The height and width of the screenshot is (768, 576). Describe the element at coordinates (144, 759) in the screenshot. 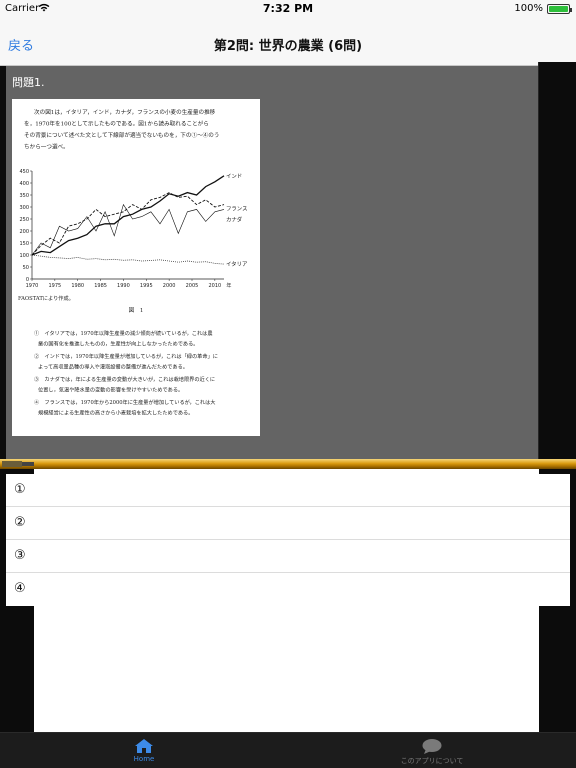

I see `tab-home-label: Home` at that location.